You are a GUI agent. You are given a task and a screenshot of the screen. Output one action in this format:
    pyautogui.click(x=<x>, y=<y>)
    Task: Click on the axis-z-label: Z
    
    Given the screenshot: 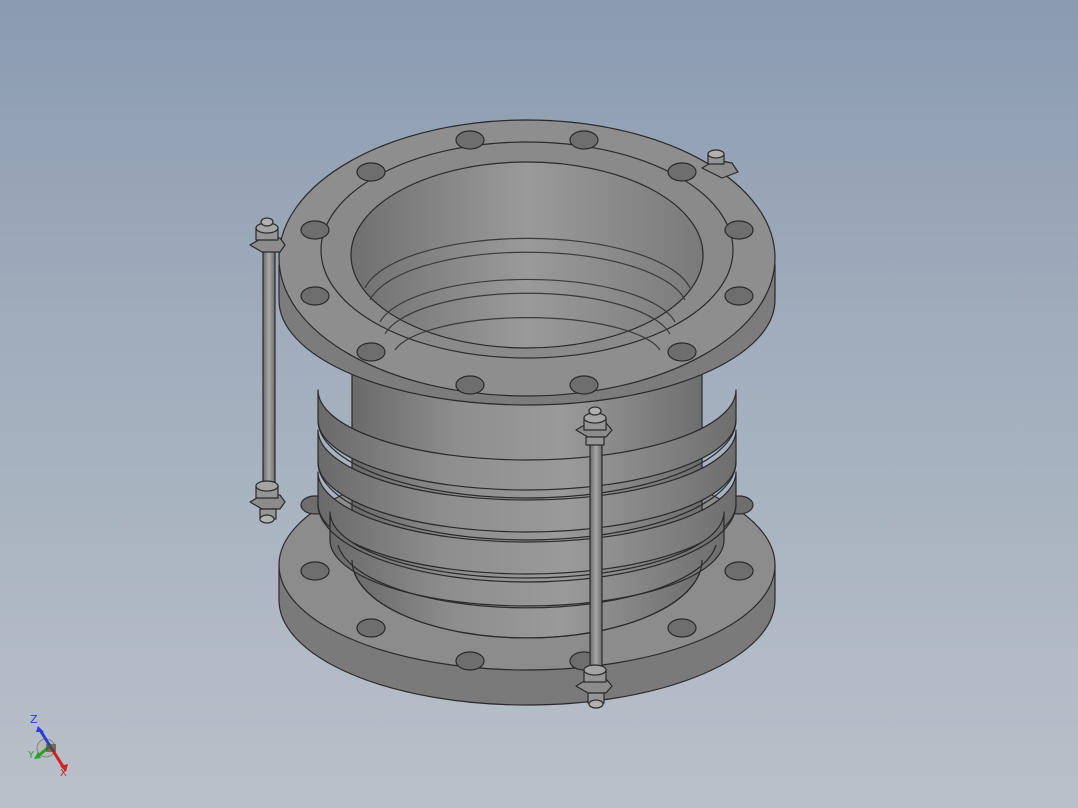 What is the action you would take?
    pyautogui.click(x=34, y=719)
    